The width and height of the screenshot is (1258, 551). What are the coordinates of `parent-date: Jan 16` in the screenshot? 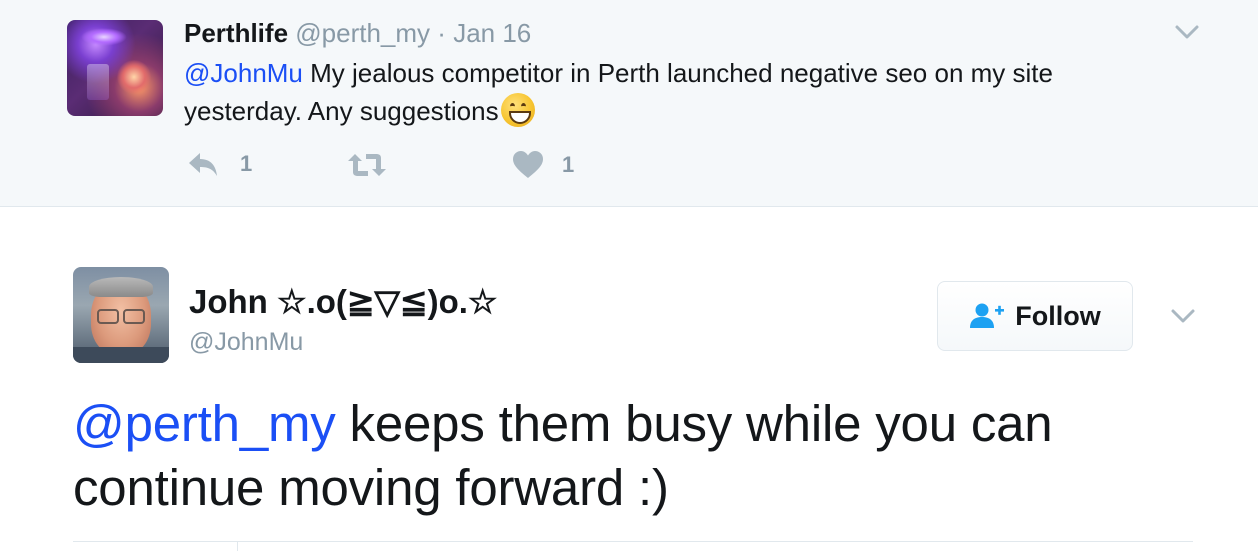 It's located at (492, 33).